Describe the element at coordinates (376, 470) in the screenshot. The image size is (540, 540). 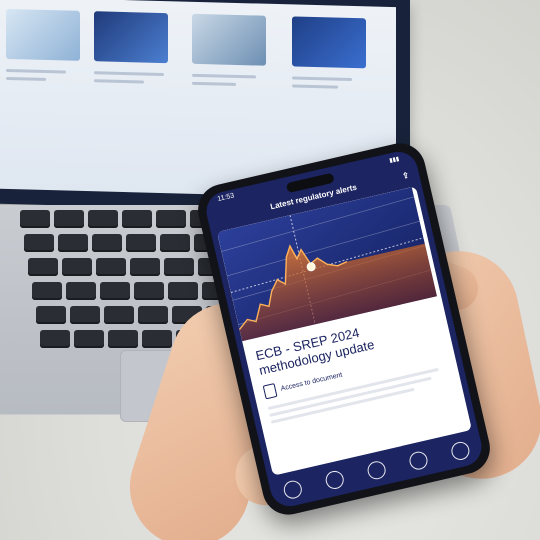
I see `upload-icon` at that location.